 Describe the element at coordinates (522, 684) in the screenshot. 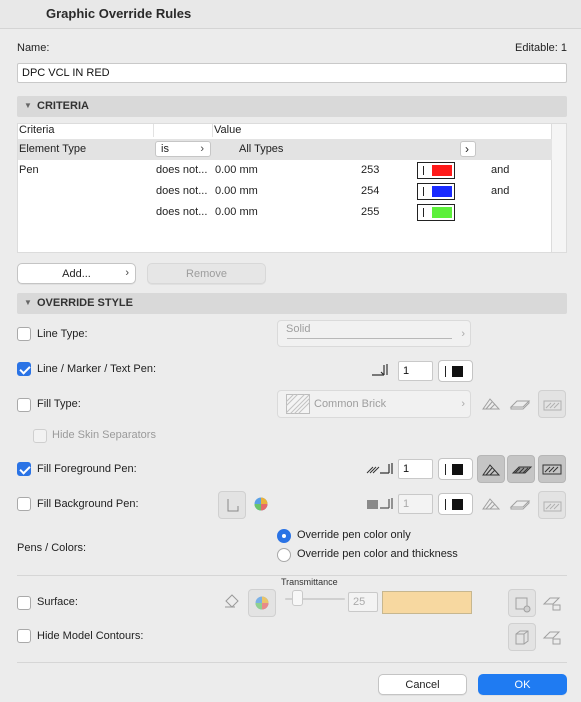

I see `ok-button: OK` at that location.